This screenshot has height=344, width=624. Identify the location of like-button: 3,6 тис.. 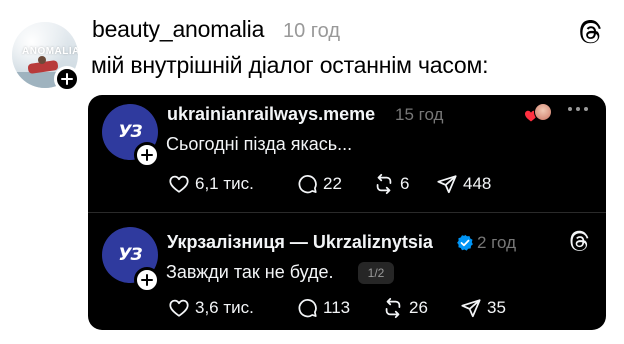
(232, 308).